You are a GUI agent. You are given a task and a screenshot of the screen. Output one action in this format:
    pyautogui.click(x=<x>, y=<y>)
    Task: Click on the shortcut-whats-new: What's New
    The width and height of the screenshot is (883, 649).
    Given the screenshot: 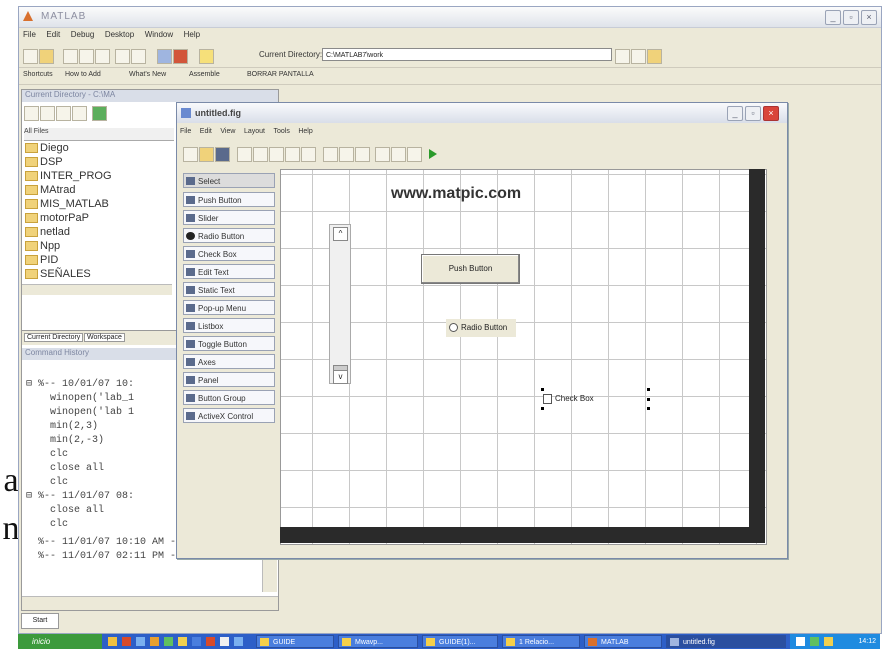 What is the action you would take?
    pyautogui.click(x=147, y=74)
    